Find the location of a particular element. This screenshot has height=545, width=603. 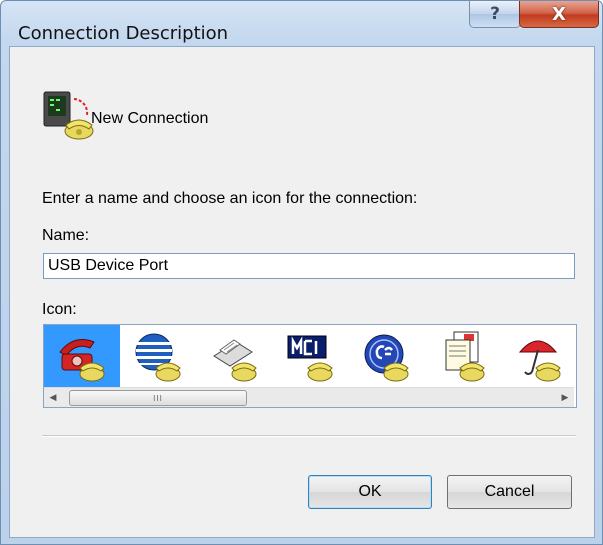

help-button: ? is located at coordinates (495, 14).